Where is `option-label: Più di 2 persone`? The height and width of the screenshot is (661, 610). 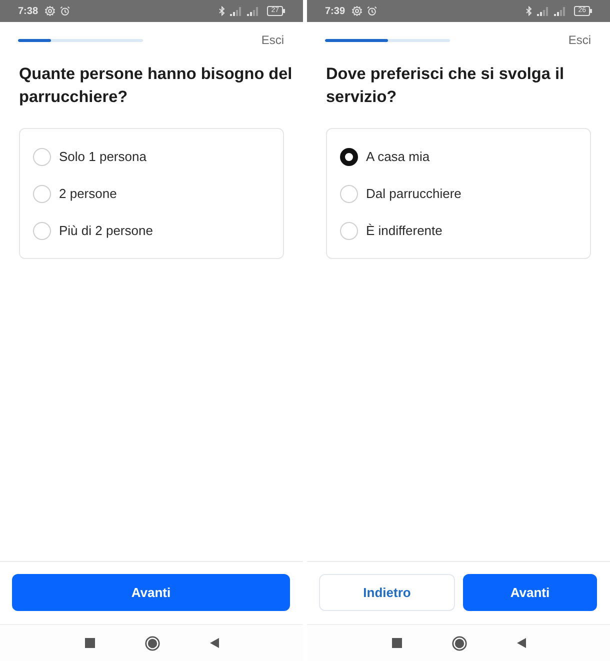 option-label: Più di 2 persone is located at coordinates (106, 230).